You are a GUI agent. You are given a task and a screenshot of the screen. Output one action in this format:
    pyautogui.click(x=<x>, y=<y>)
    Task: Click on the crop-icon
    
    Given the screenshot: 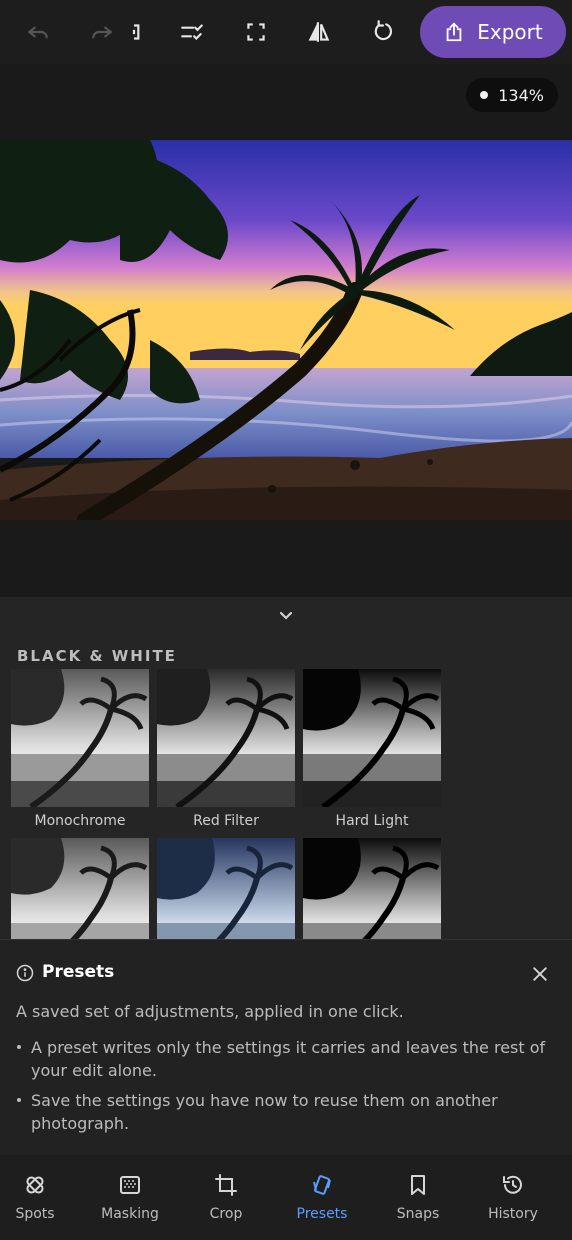 What is the action you would take?
    pyautogui.click(x=226, y=1185)
    